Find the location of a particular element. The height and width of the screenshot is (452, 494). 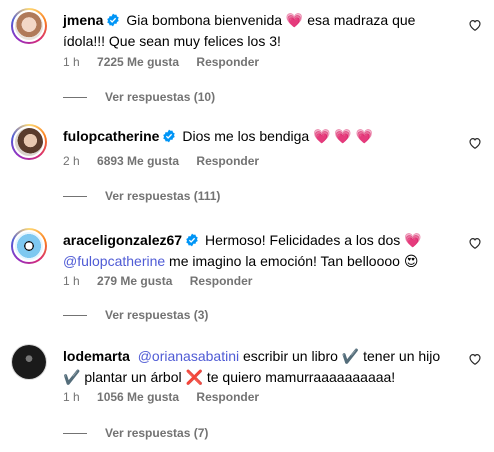

heart-eyes-emoji: 😍 is located at coordinates (411, 261).